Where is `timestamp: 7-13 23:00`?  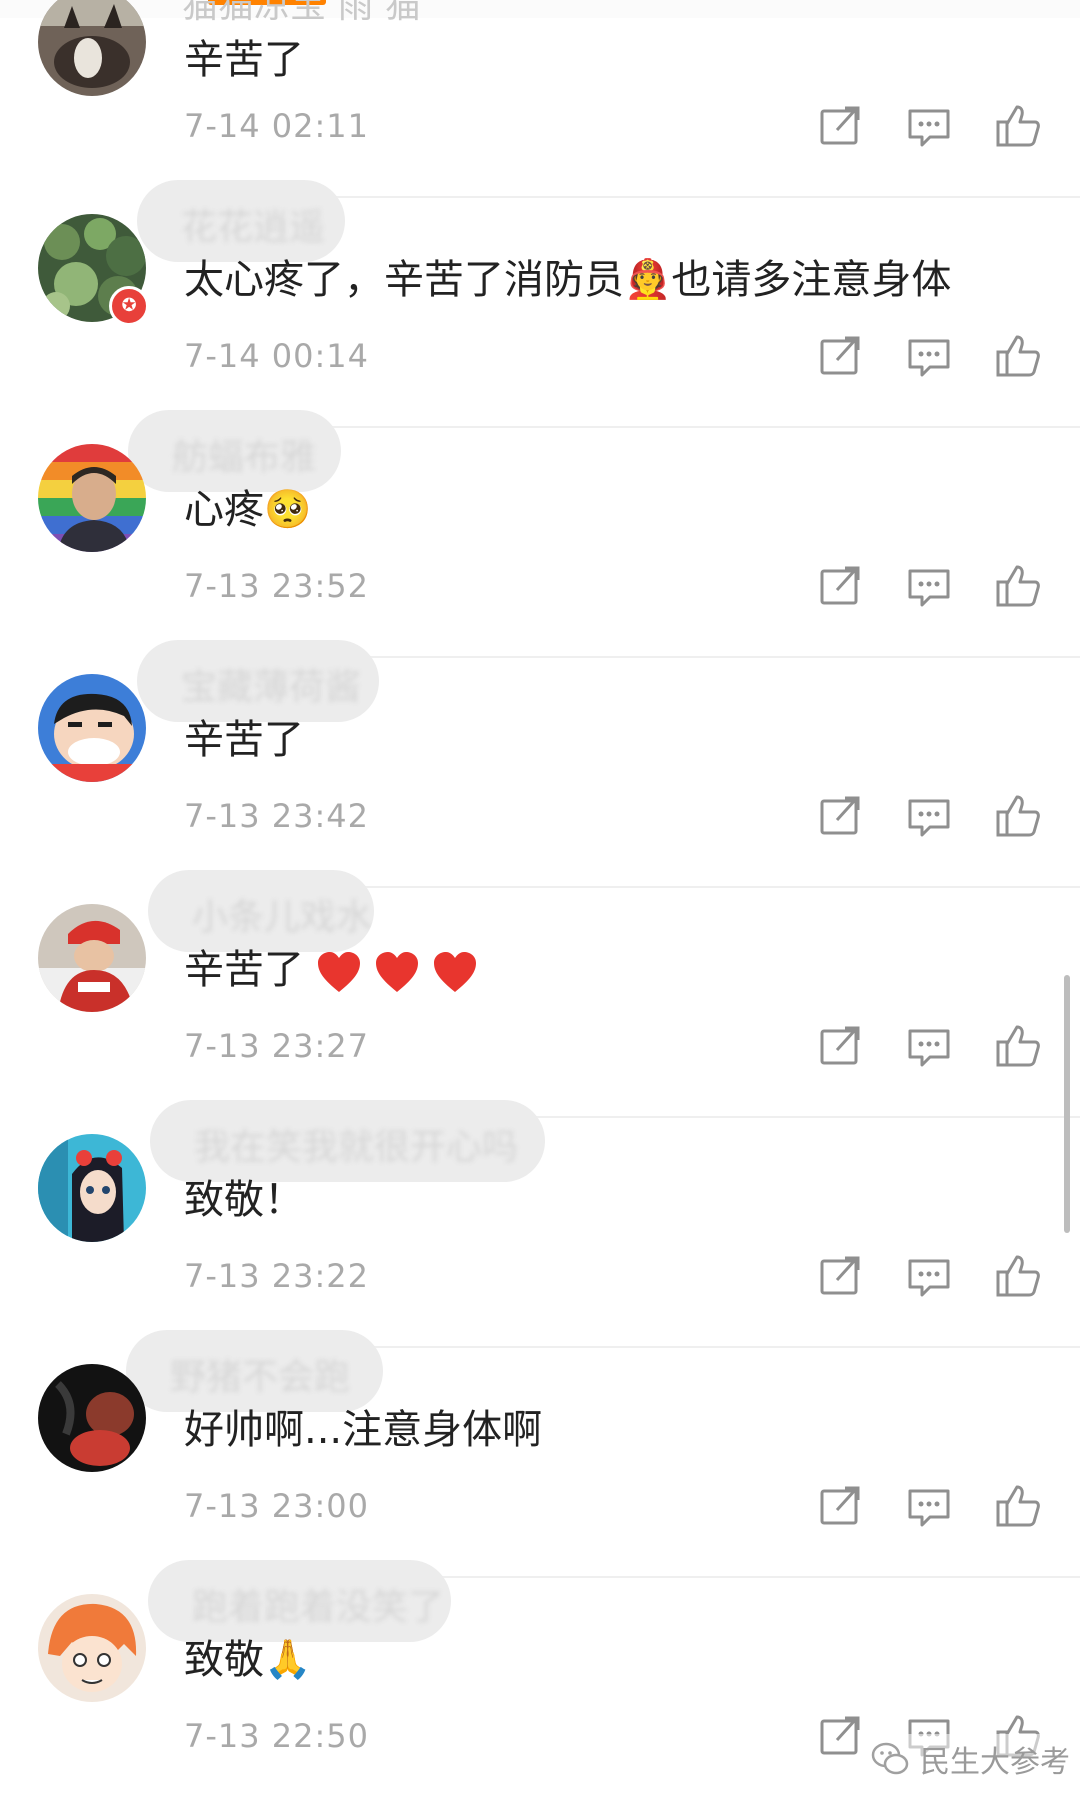 timestamp: 7-13 23:00 is located at coordinates (277, 1506).